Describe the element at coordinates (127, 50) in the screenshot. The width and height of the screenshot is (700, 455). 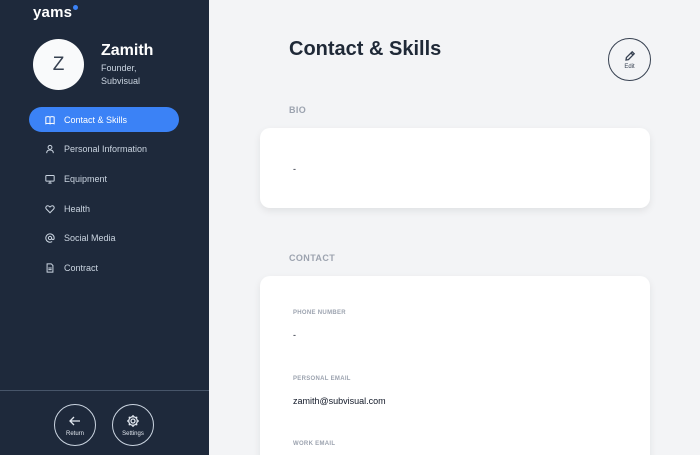
I see `user-name: Zamith` at that location.